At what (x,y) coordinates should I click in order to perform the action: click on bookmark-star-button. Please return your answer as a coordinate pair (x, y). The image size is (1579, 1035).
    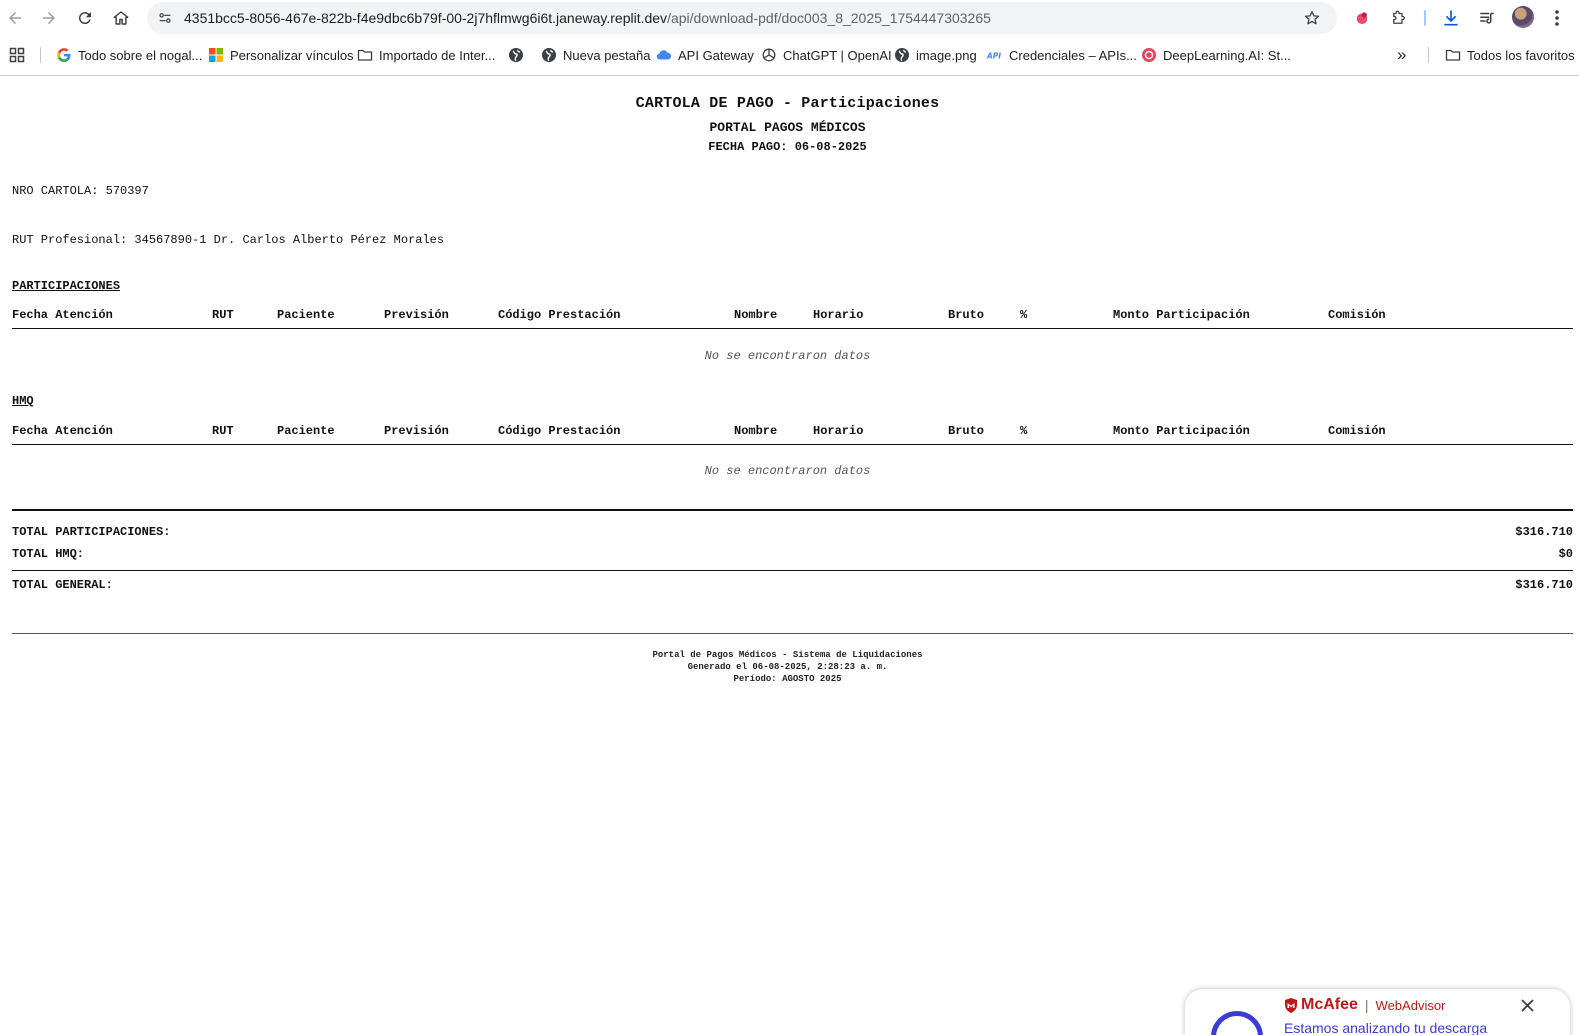
    Looking at the image, I should click on (1312, 18).